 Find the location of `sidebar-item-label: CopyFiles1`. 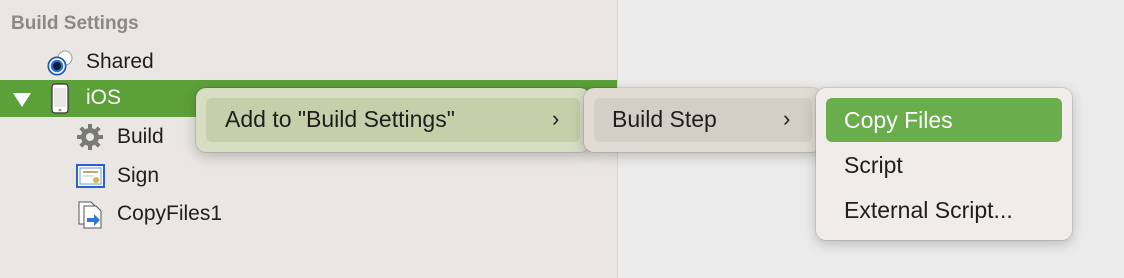

sidebar-item-label: CopyFiles1 is located at coordinates (170, 213).